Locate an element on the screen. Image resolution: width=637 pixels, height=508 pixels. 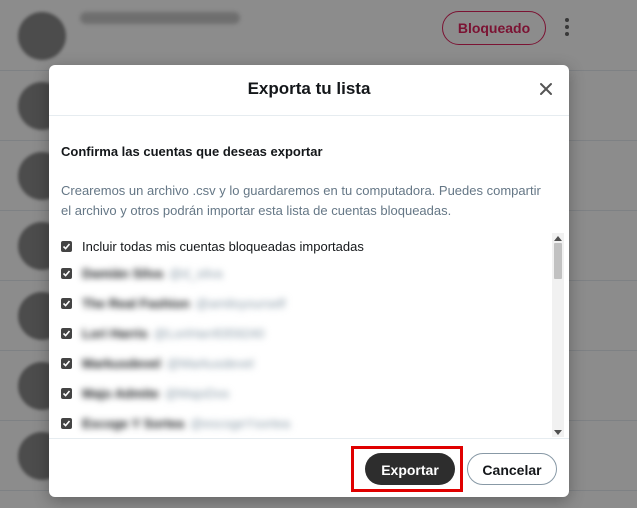
account-option: Damián Silva @d_silva is located at coordinates (142, 273).